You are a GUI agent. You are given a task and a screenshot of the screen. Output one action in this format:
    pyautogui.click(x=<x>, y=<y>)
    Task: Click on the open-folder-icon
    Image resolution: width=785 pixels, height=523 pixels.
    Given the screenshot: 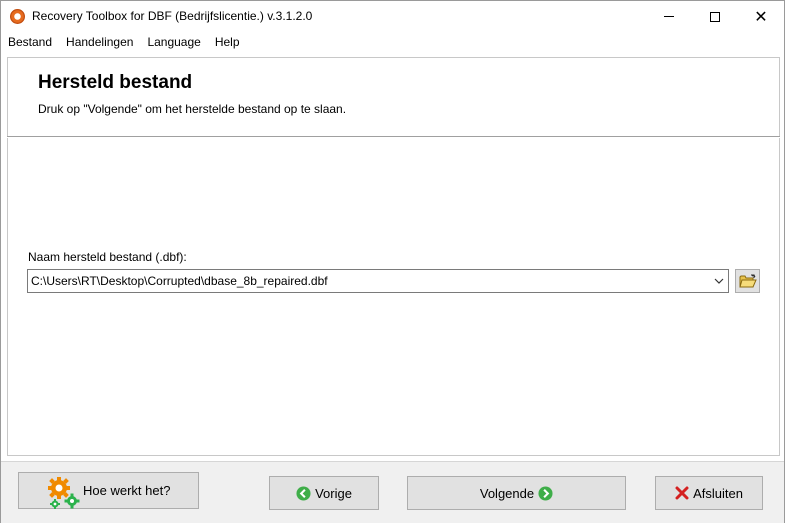 What is the action you would take?
    pyautogui.click(x=747, y=280)
    